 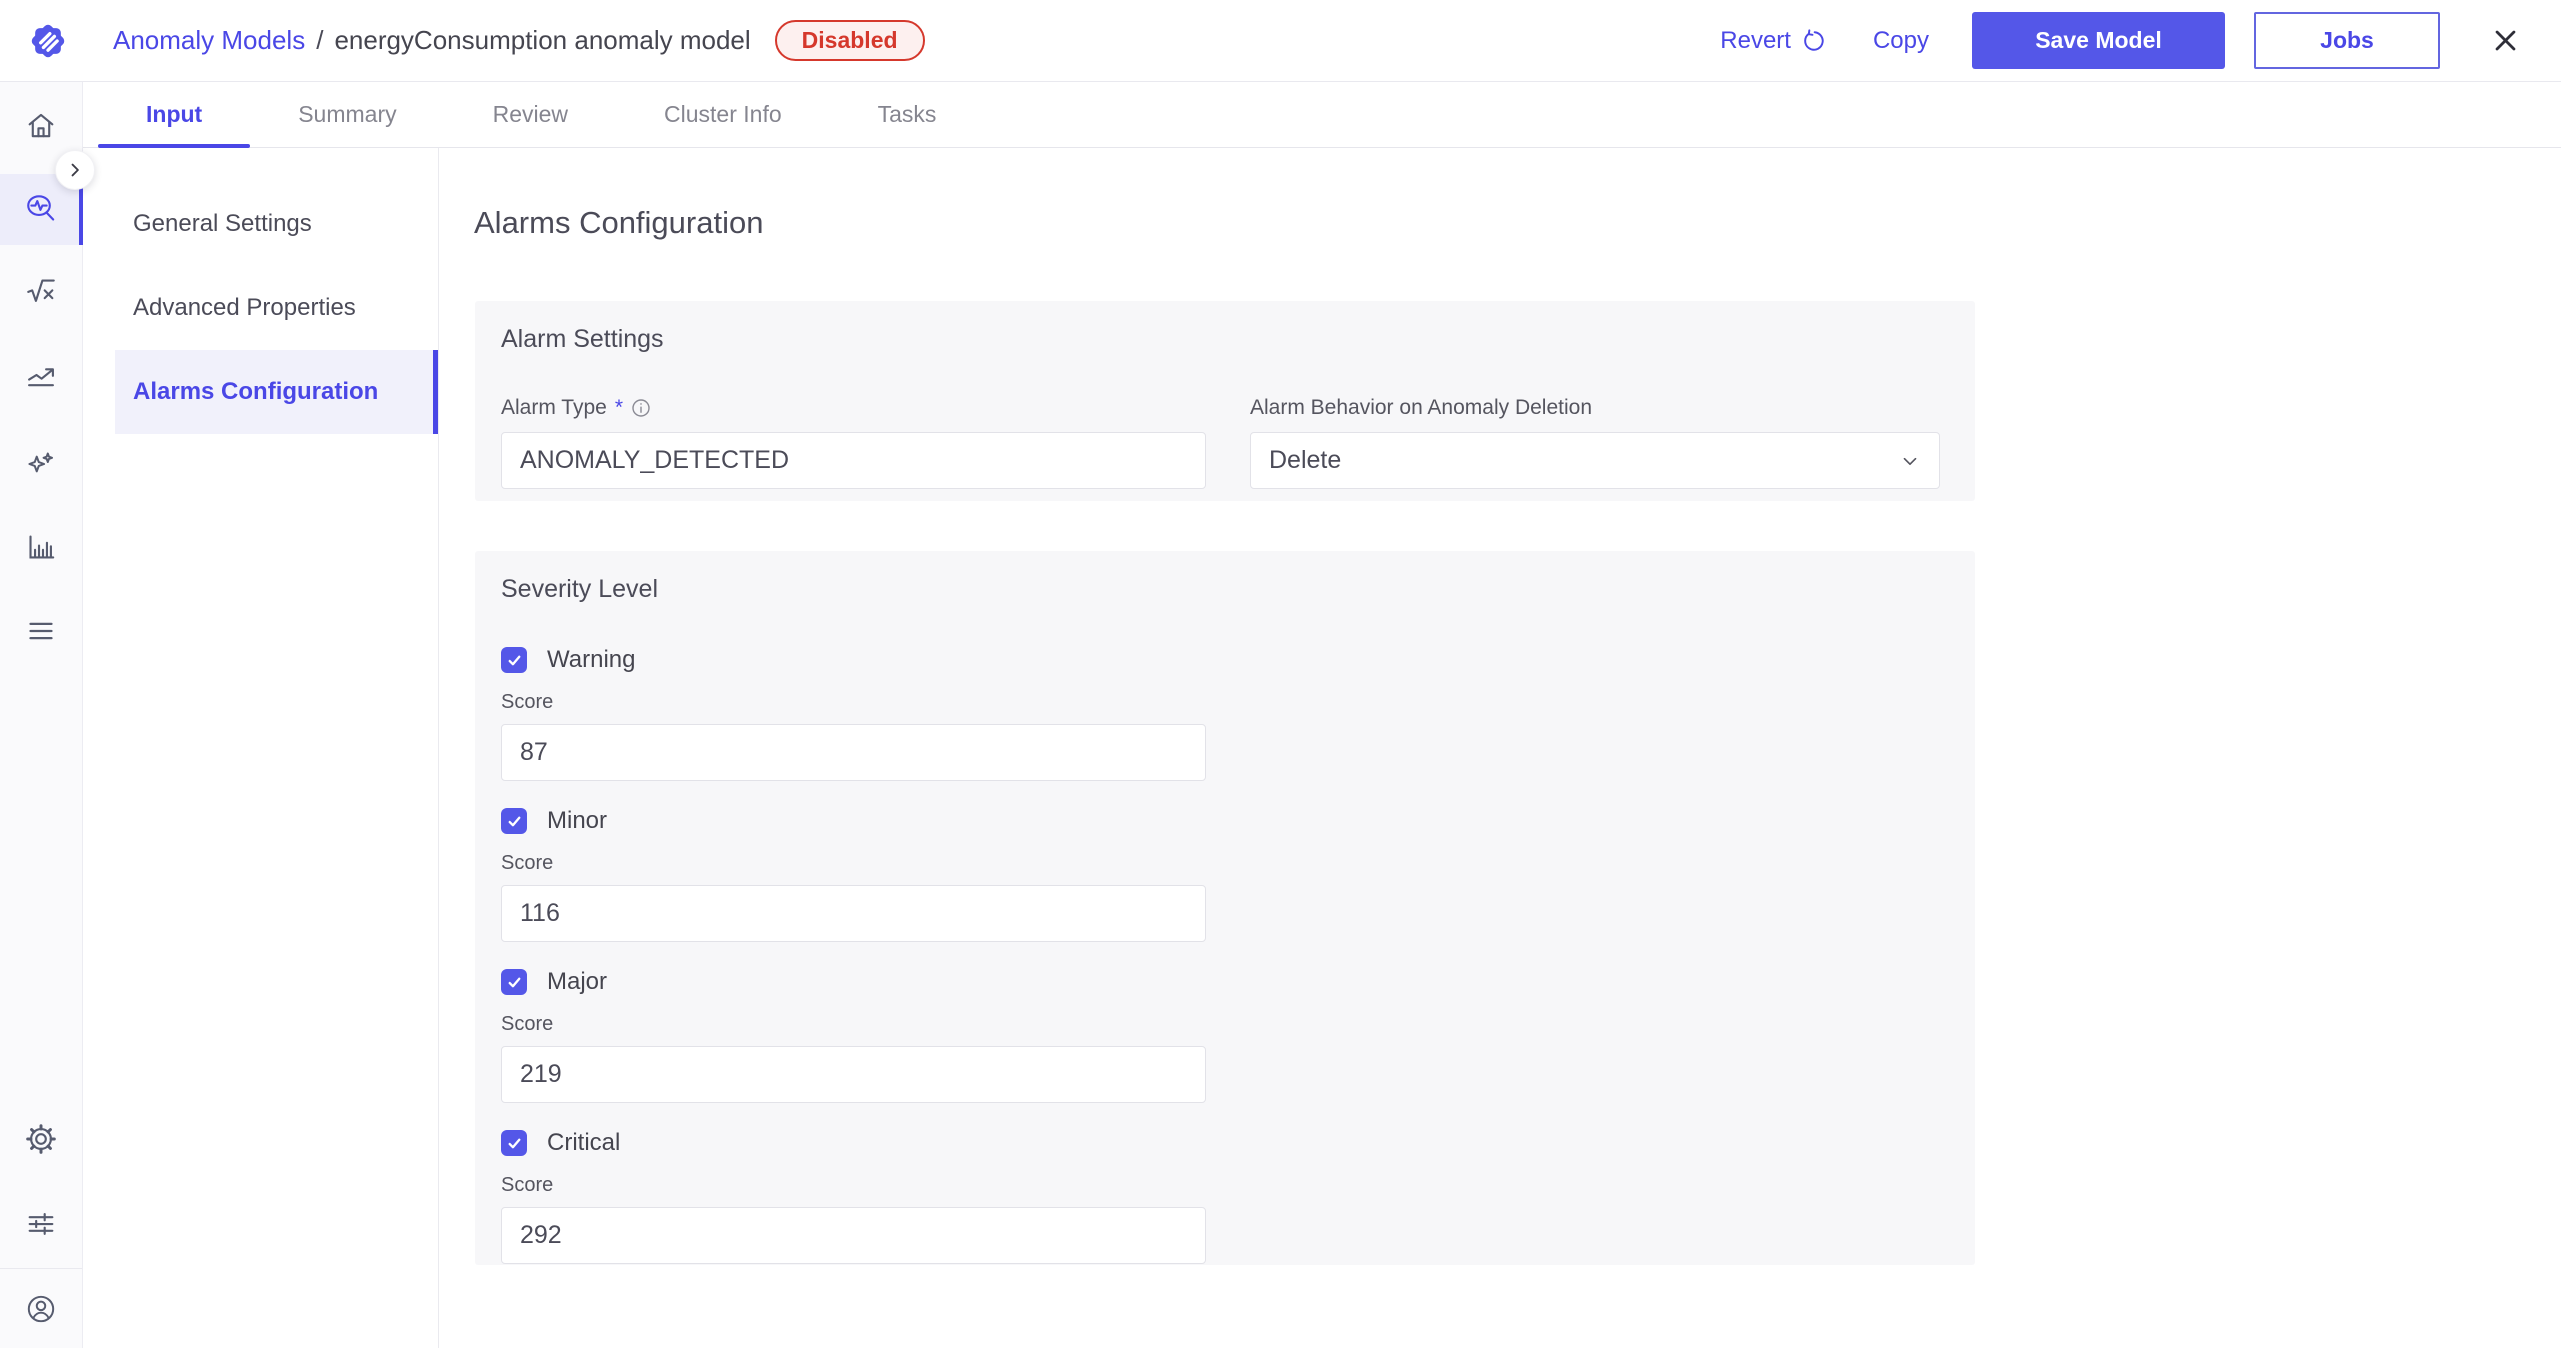 I want to click on alarm-type-label-text: Alarm Type, so click(x=554, y=407).